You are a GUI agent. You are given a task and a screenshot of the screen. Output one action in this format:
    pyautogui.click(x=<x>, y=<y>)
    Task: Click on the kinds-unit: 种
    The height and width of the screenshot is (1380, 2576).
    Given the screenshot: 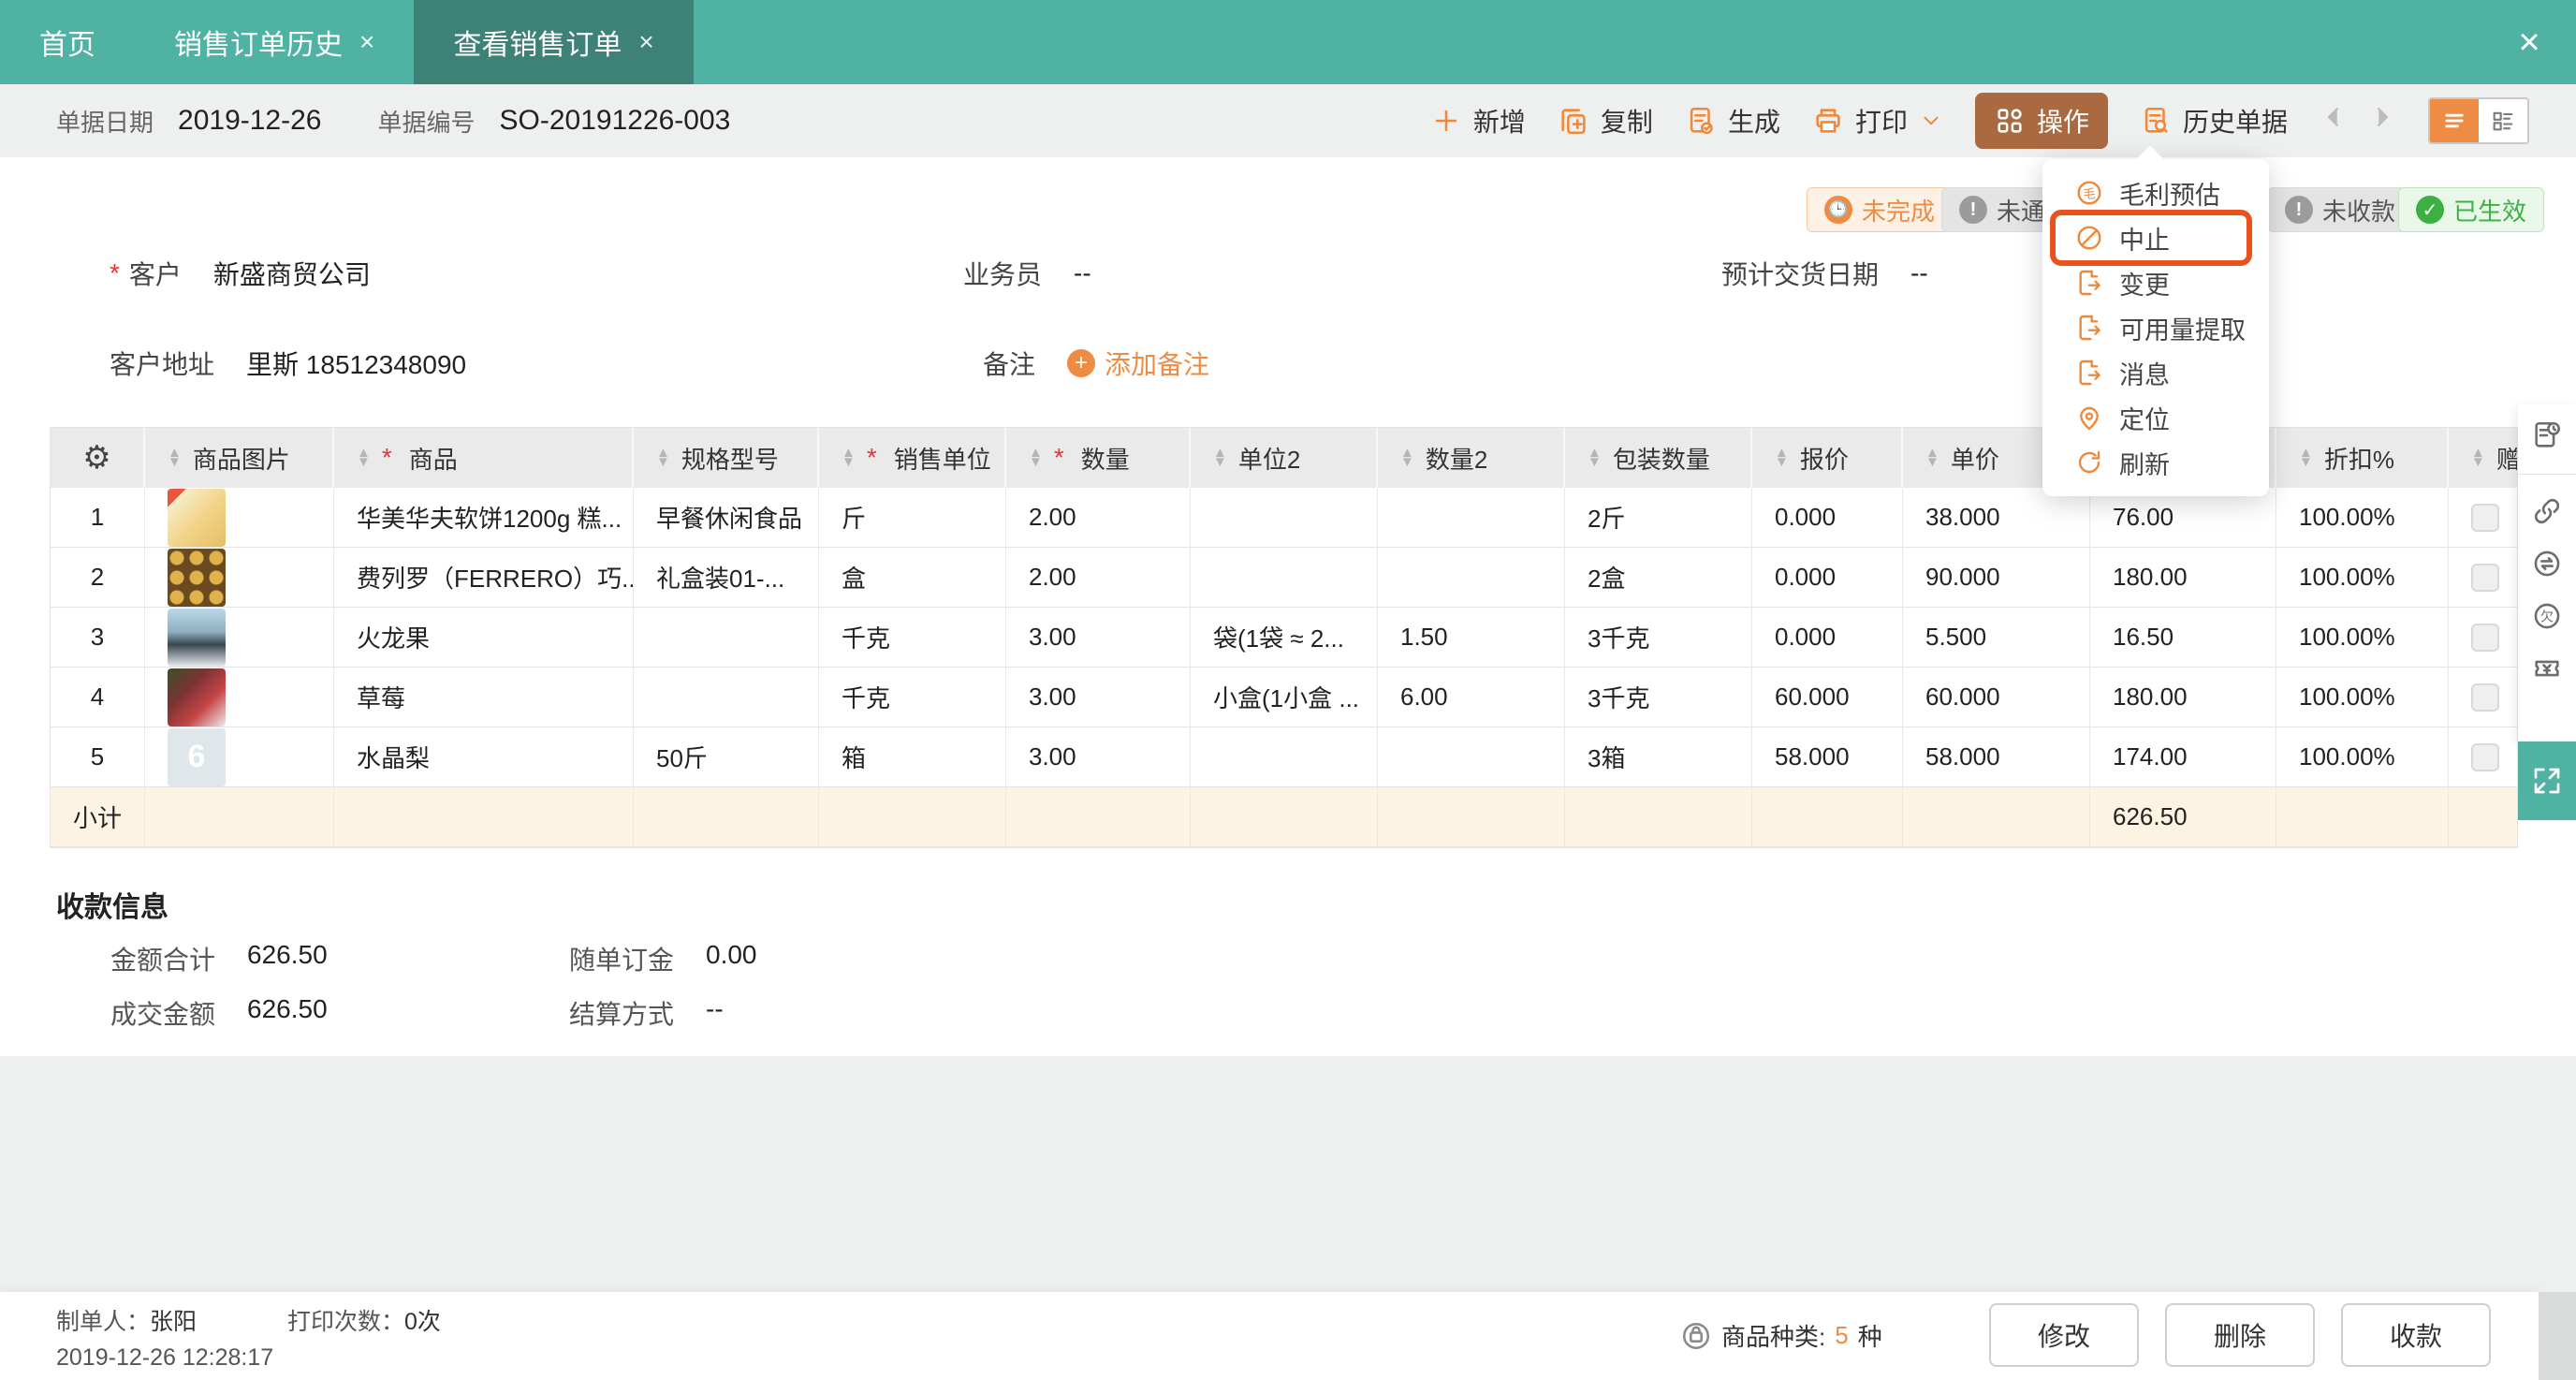 What is the action you would take?
    pyautogui.click(x=1869, y=1337)
    